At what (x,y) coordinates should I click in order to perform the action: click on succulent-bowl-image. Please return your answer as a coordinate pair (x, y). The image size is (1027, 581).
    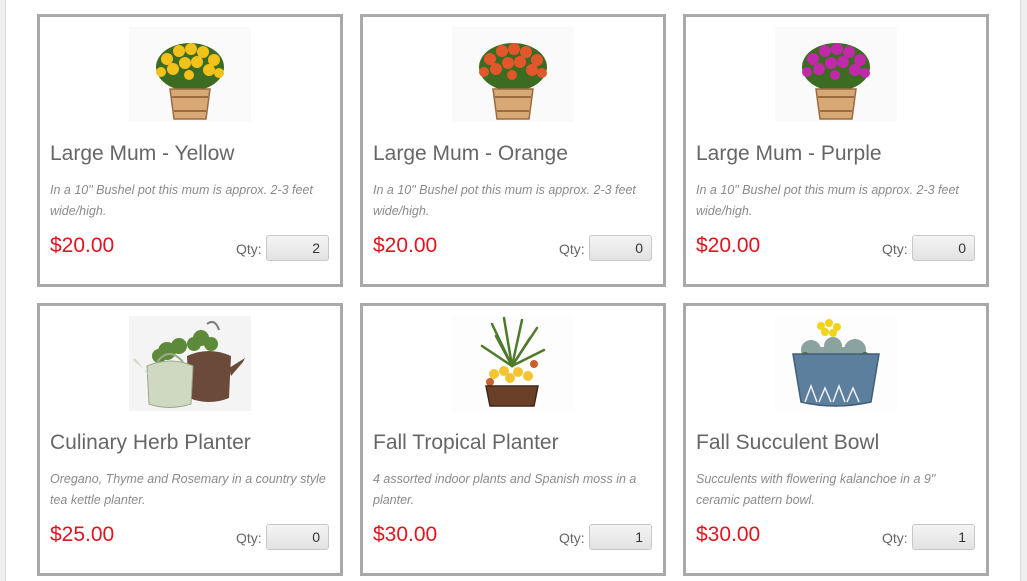
    Looking at the image, I should click on (836, 363).